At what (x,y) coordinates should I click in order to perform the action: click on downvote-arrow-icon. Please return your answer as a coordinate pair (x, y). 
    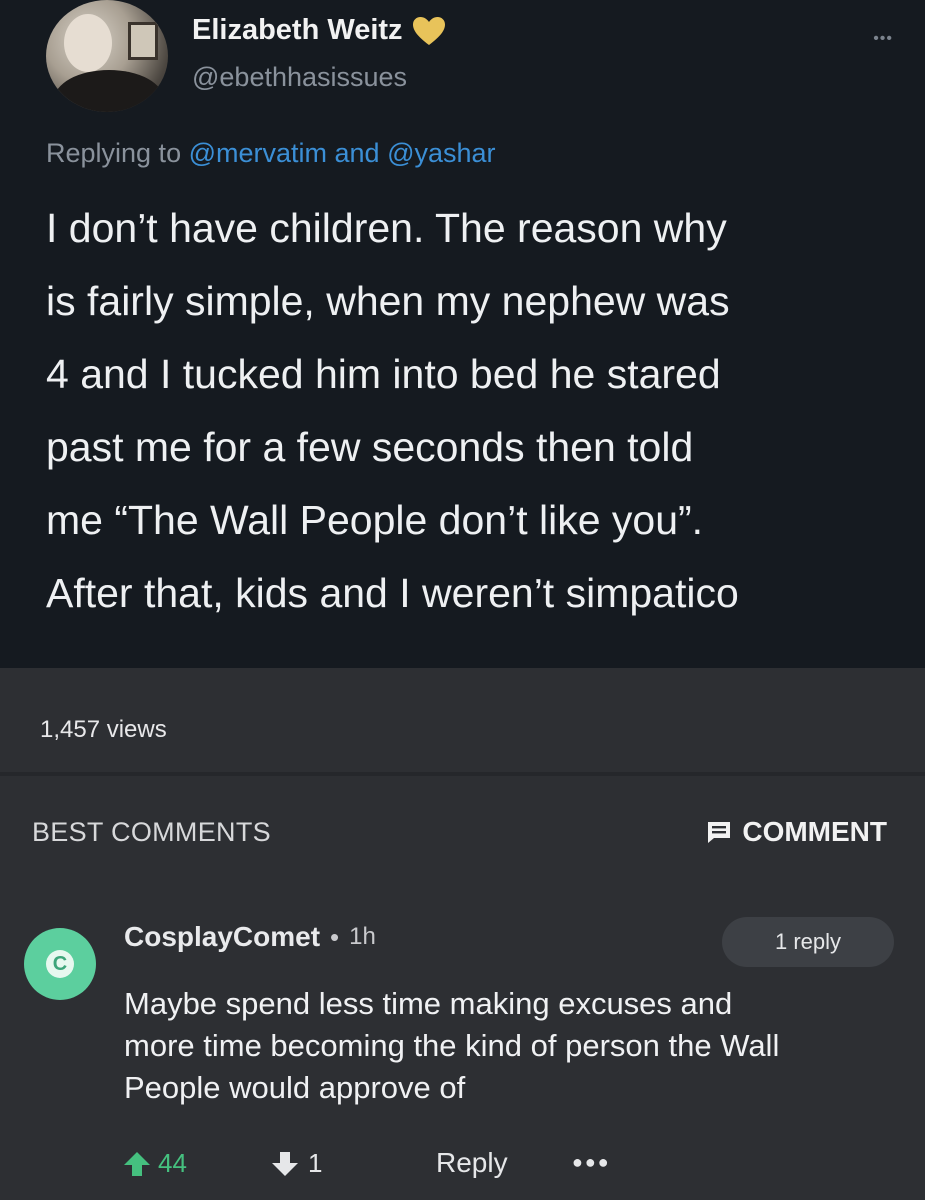
    Looking at the image, I should click on (285, 1163).